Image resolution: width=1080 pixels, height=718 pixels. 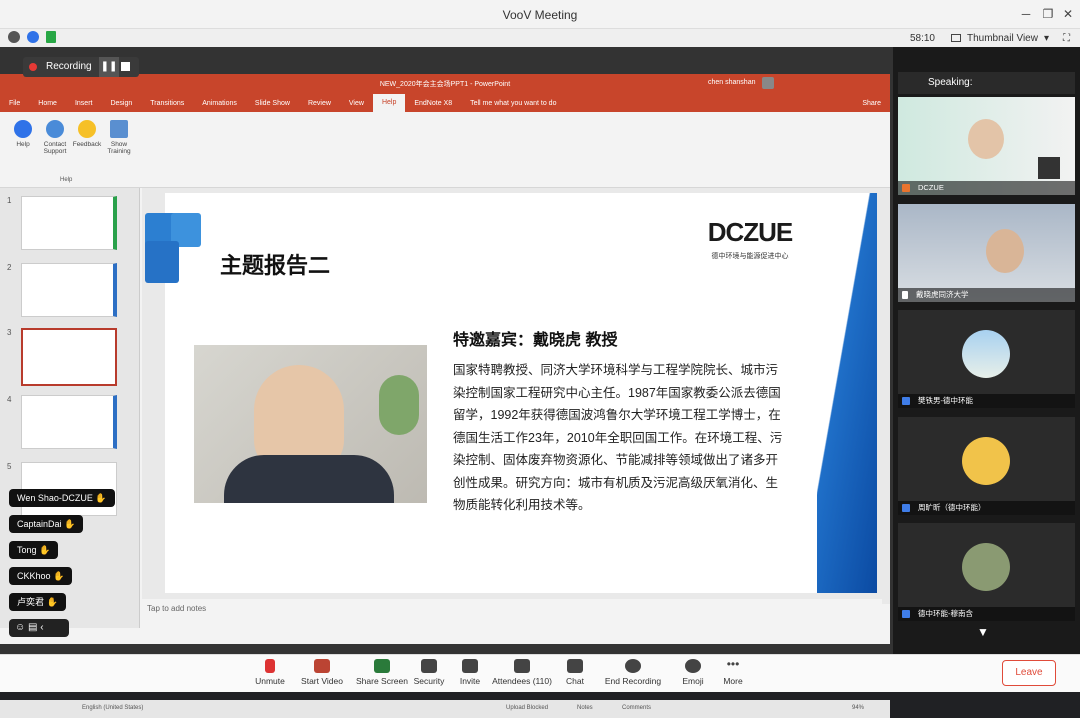 I want to click on tab-review: Review, so click(x=319, y=103).